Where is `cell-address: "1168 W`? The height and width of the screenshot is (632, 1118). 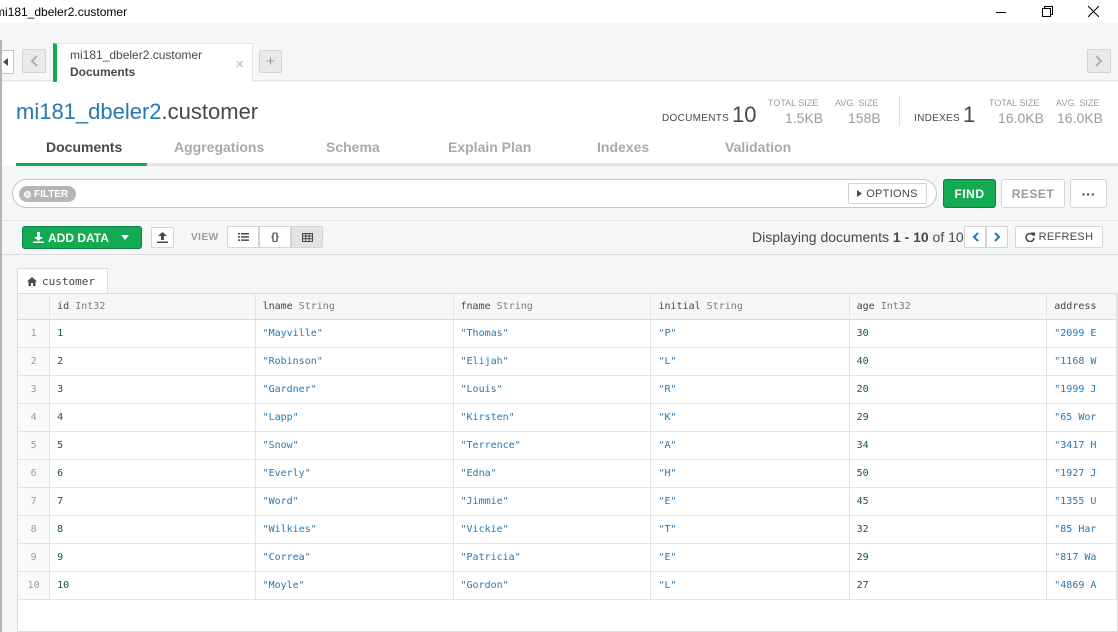
cell-address: "1168 W is located at coordinates (1081, 361).